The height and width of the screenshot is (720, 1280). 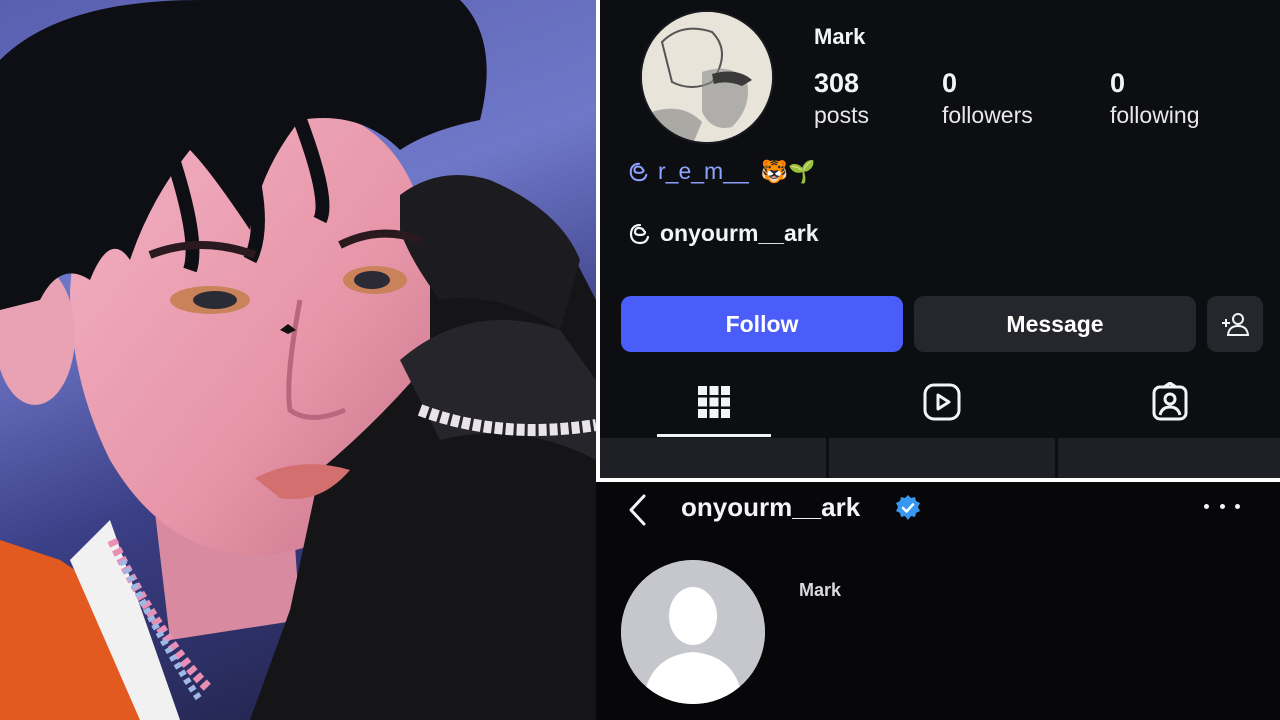 I want to click on tagged-icon, so click(x=1170, y=401).